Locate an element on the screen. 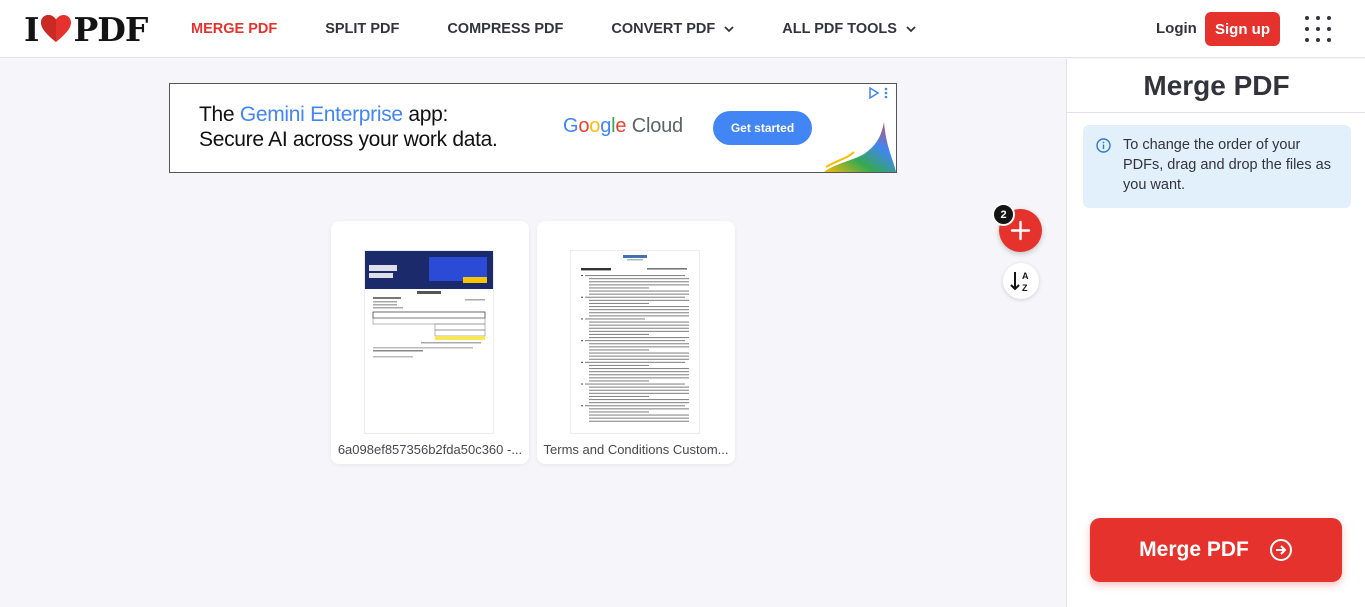 This screenshot has height=607, width=1365. grid-dots-icon is located at coordinates (1318, 29).